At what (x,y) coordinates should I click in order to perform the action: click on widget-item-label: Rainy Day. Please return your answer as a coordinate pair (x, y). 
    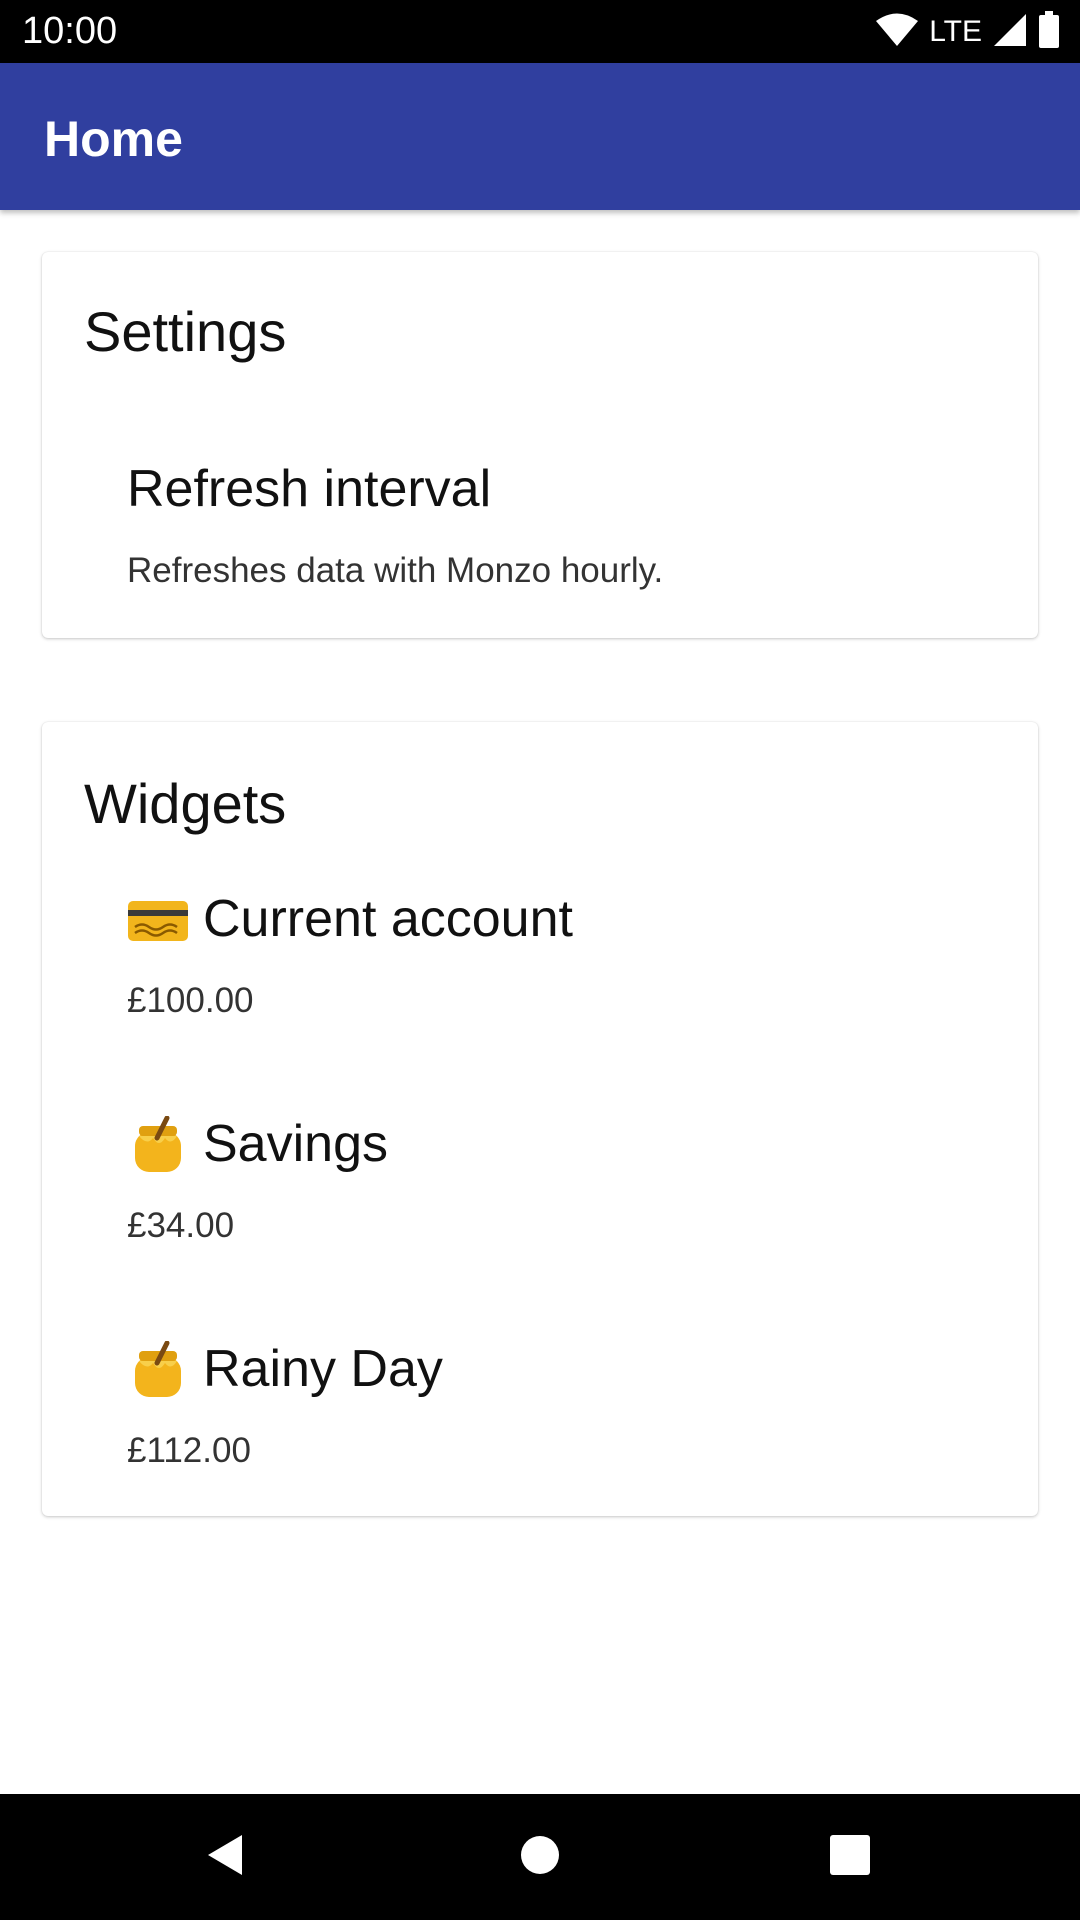
    Looking at the image, I should click on (323, 1369).